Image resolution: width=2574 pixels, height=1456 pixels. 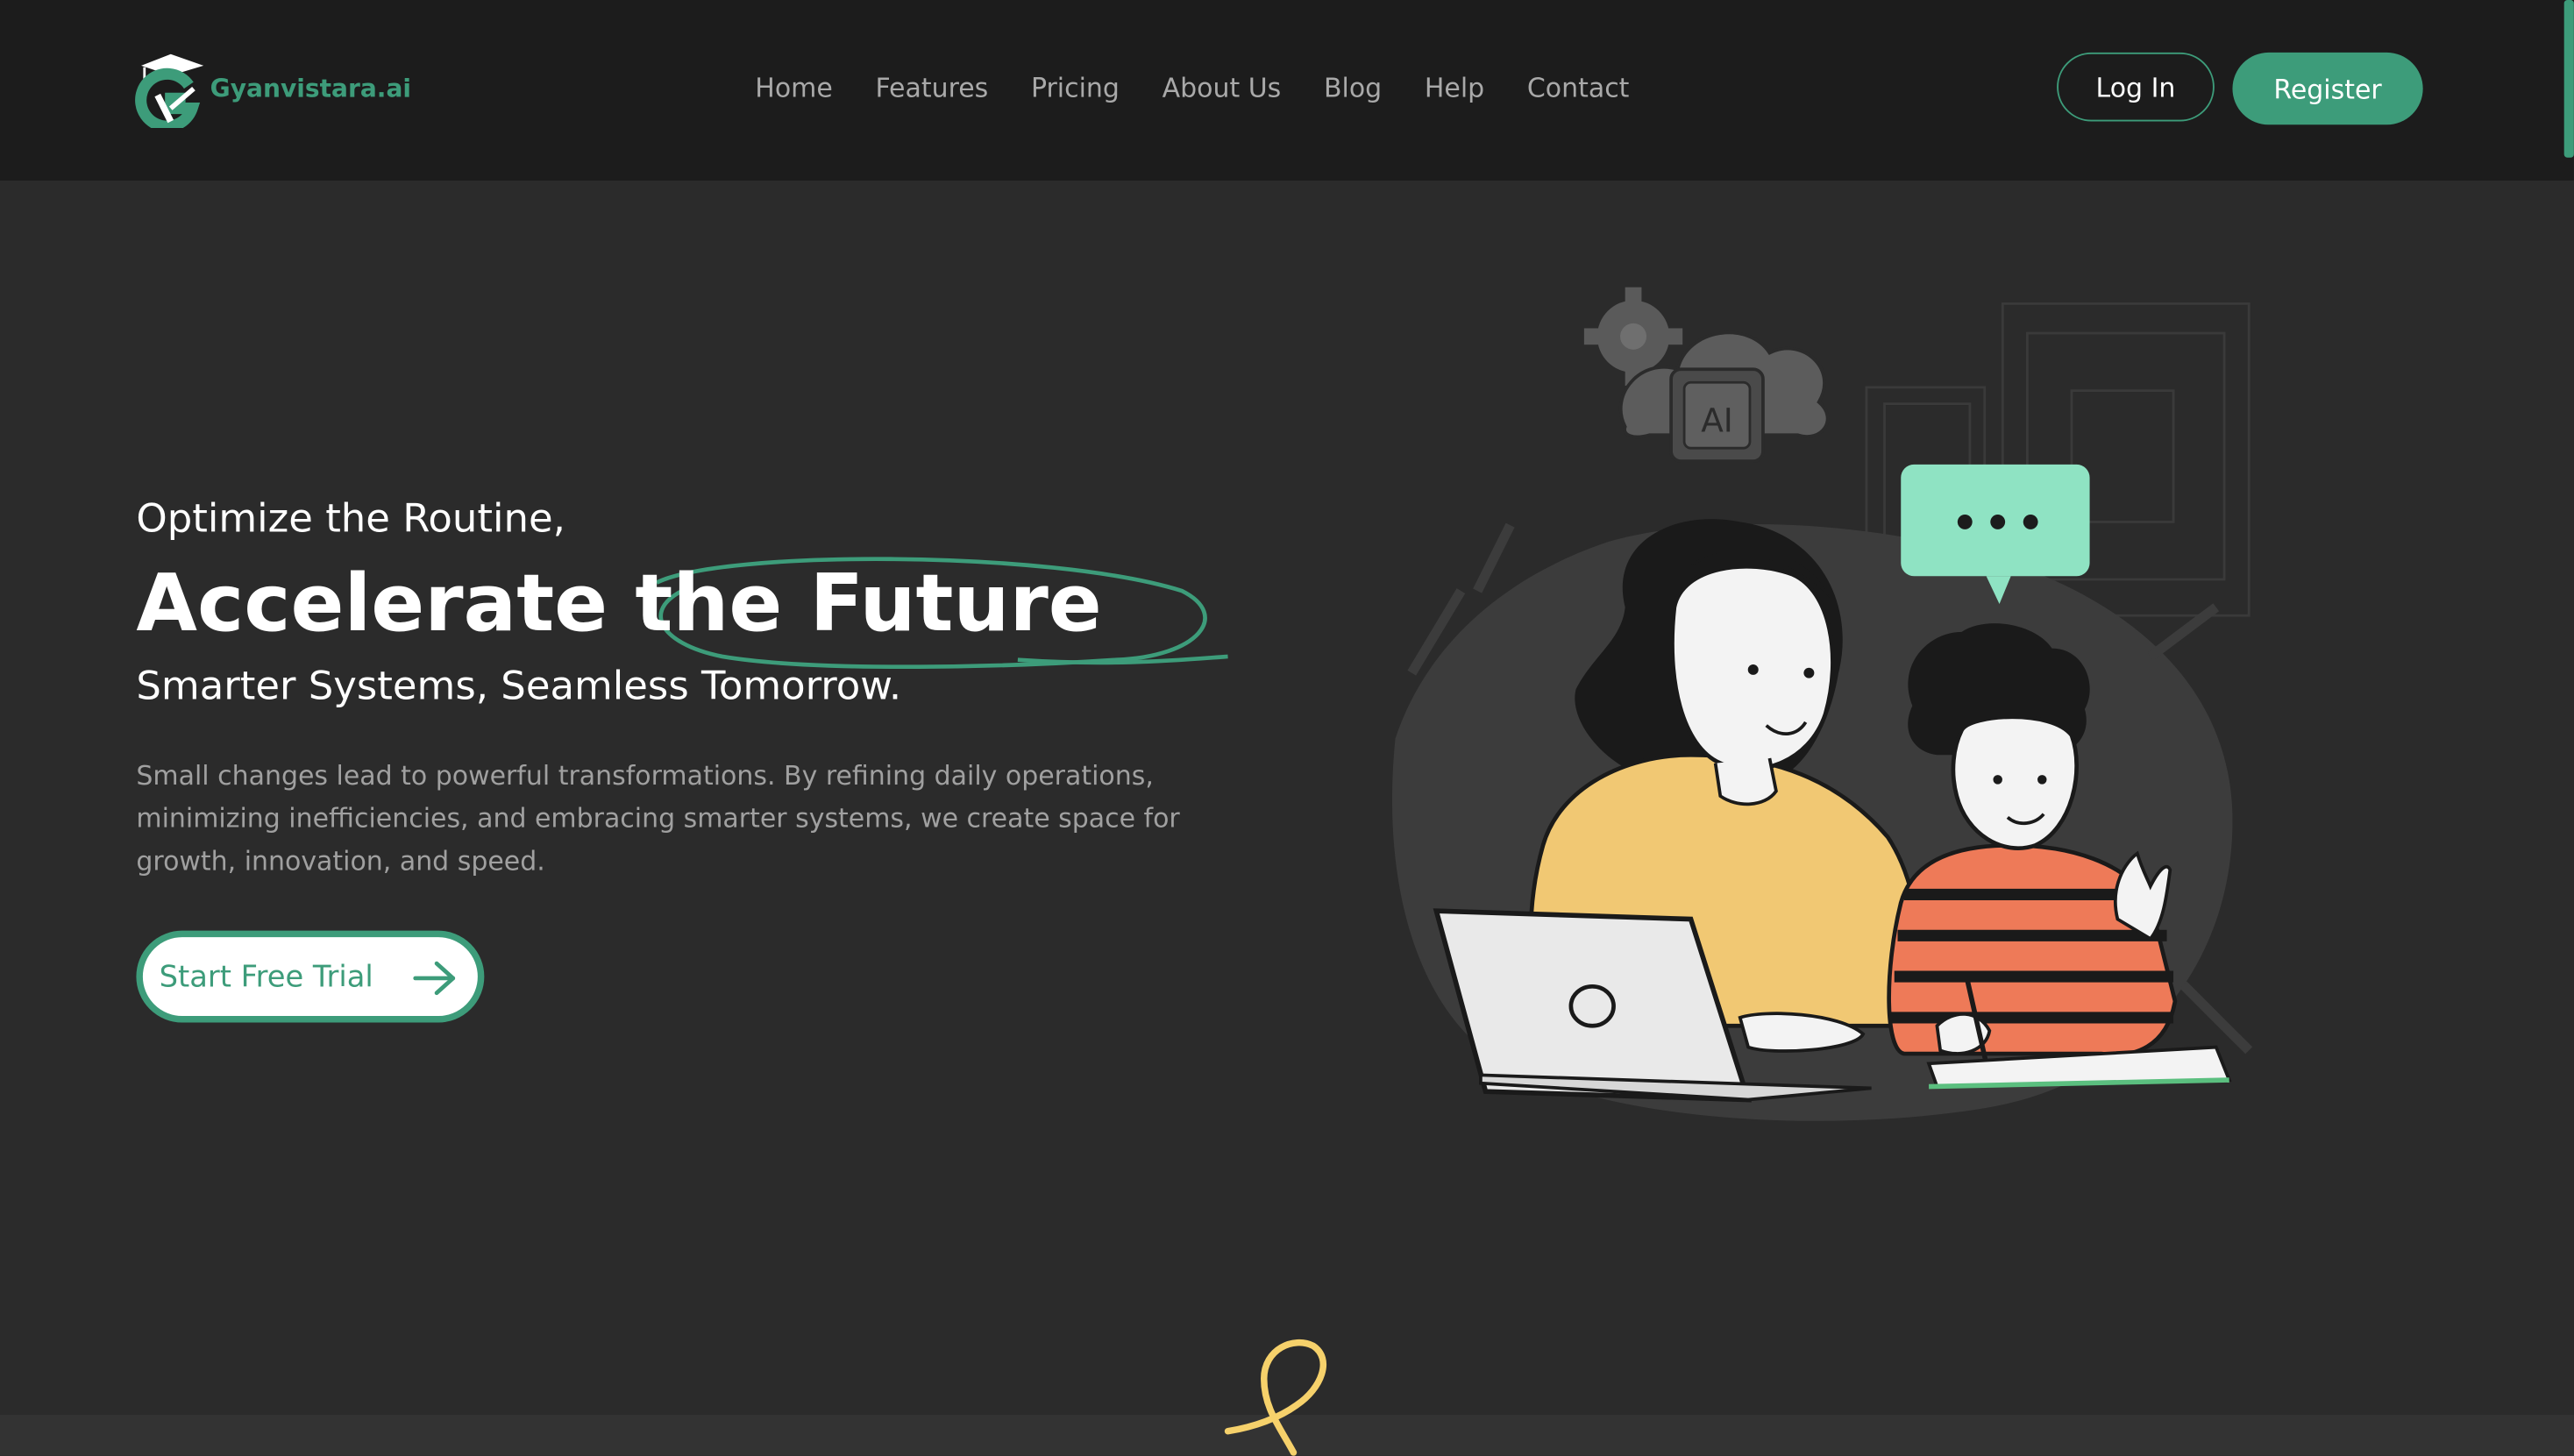 I want to click on nav-pricing: Pricing, so click(x=1075, y=88).